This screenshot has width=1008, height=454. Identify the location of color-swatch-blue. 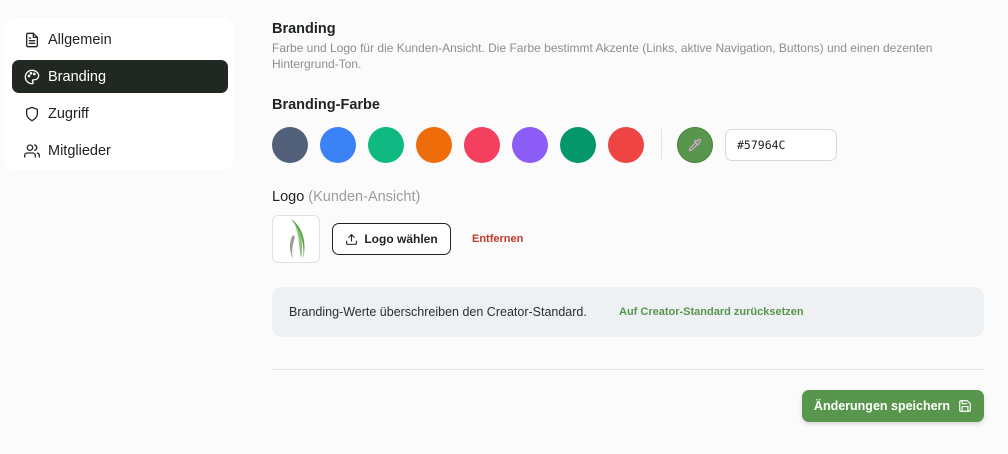
(338, 145).